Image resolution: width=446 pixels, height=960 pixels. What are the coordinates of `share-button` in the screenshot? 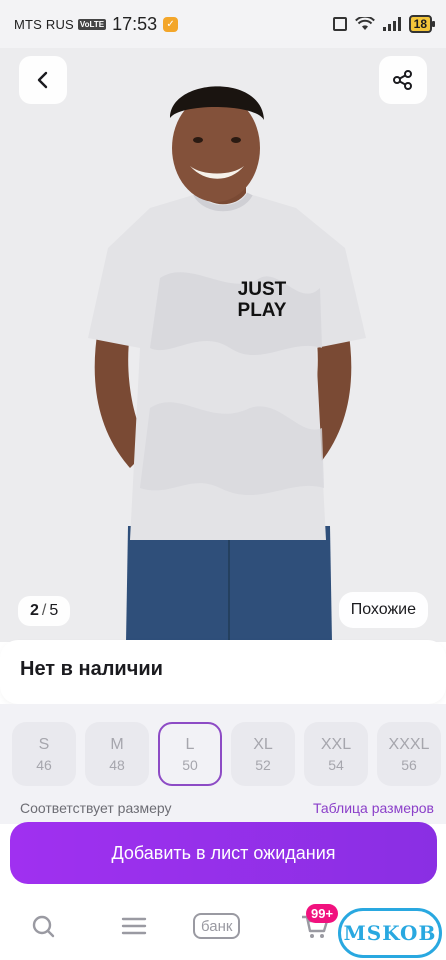 It's located at (403, 80).